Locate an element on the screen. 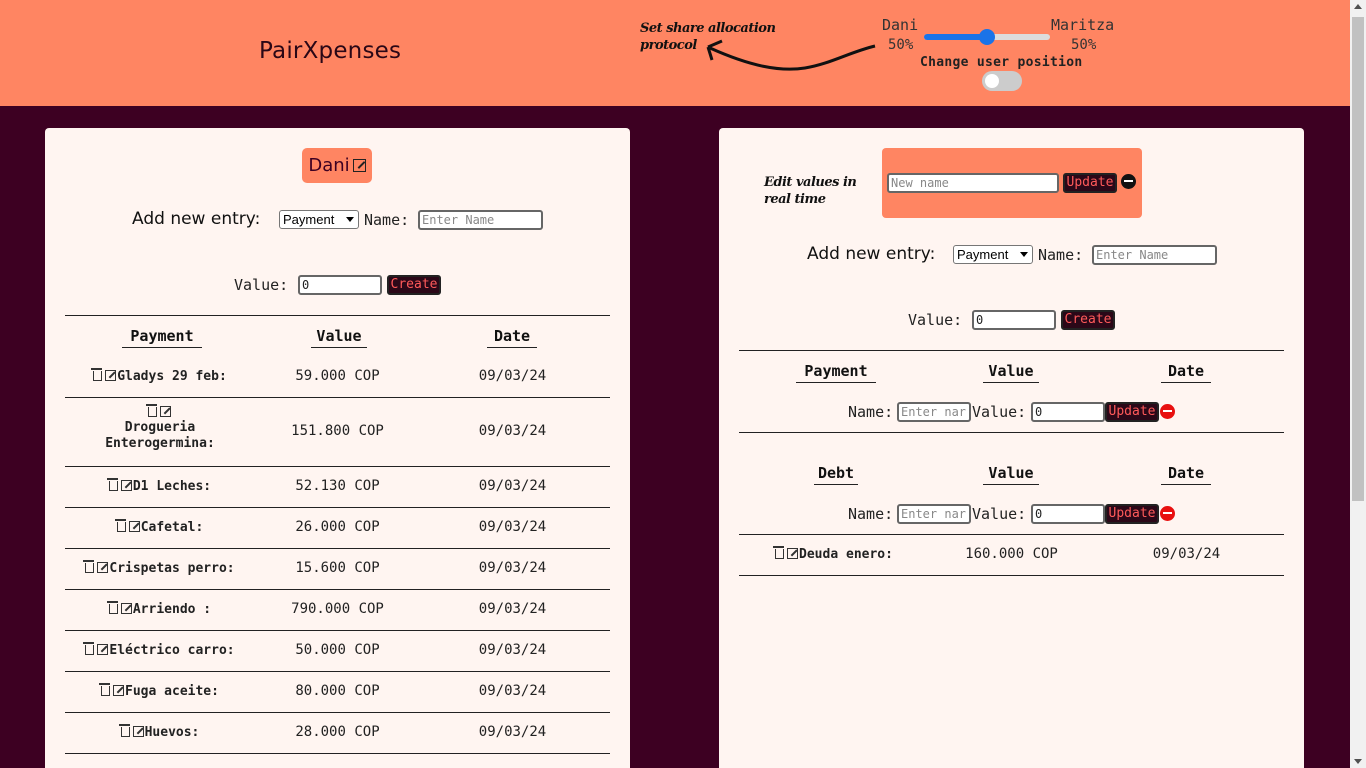  table-row: Huevos: 28.000 COP 09/03/24 is located at coordinates (337, 733).